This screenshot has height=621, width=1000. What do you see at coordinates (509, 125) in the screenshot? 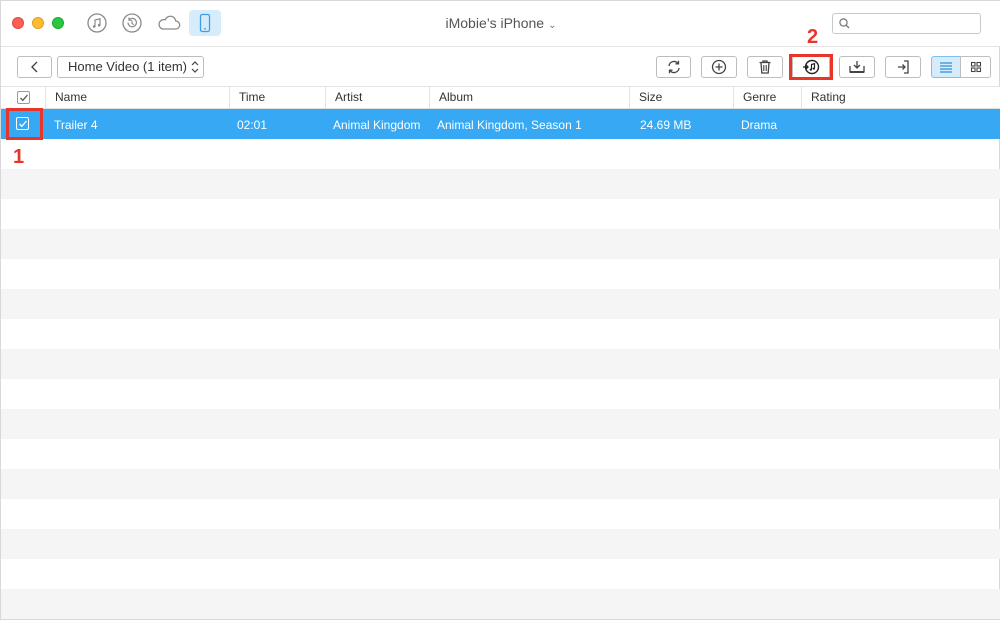
I see `cell-album: Animal Kingdom, Season 1` at bounding box center [509, 125].